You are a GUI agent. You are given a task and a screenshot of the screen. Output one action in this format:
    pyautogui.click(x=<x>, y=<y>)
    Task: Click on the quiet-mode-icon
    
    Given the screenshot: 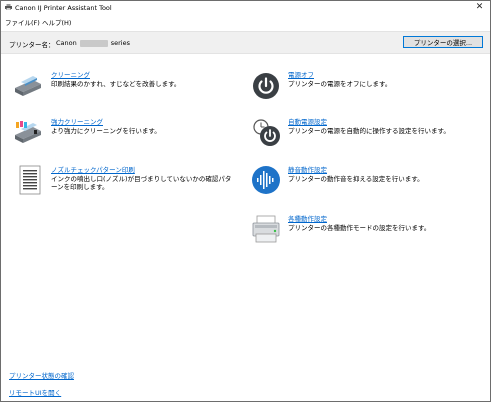 What is the action you would take?
    pyautogui.click(x=266, y=180)
    